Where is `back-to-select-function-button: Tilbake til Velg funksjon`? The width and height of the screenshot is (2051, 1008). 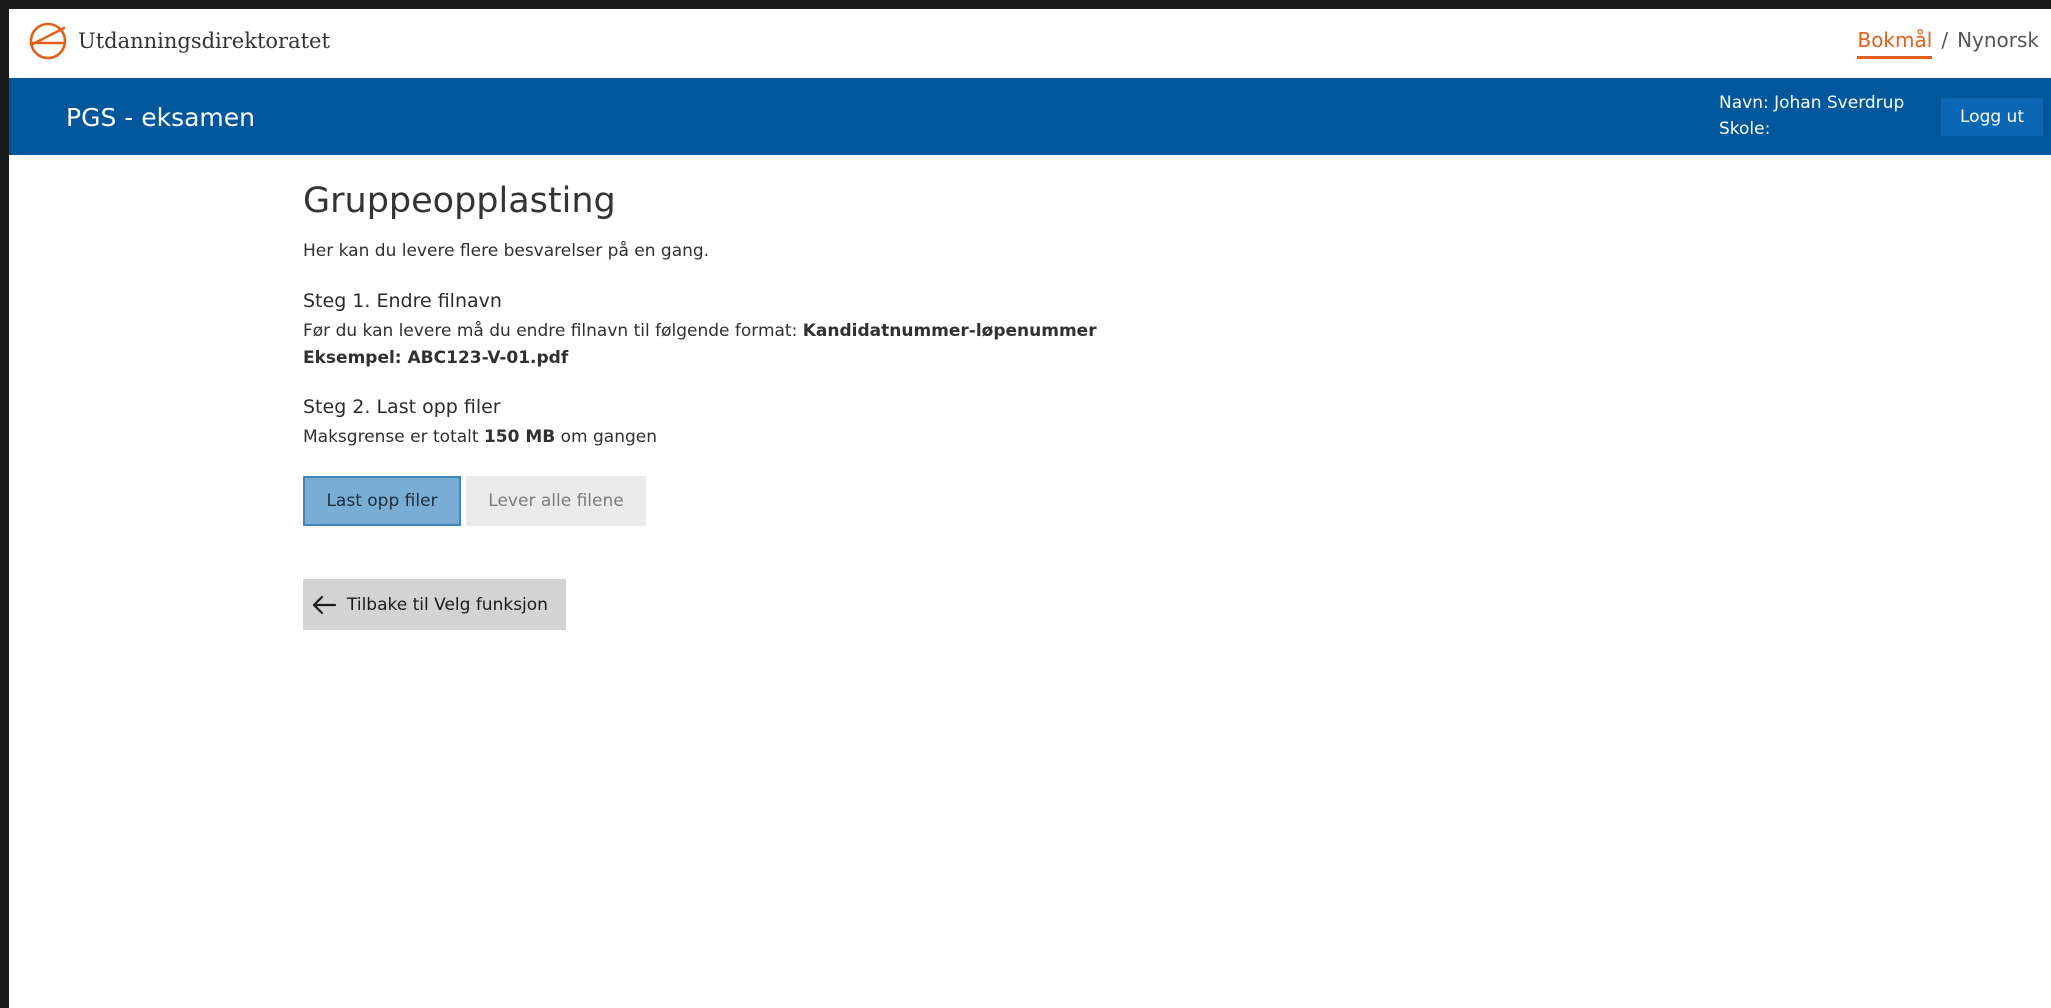 back-to-select-function-button: Tilbake til Velg funksjon is located at coordinates (434, 604).